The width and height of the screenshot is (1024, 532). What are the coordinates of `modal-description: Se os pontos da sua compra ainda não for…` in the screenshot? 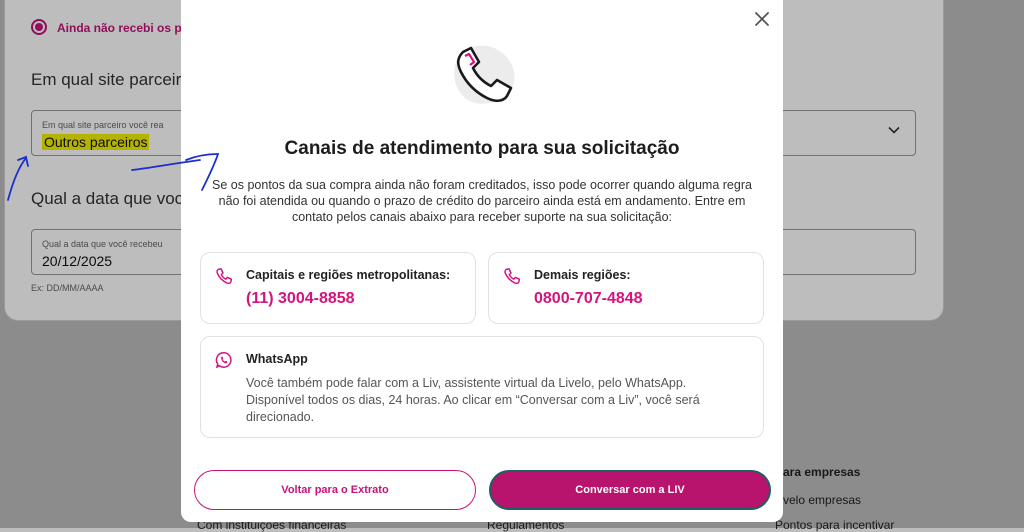 It's located at (482, 201).